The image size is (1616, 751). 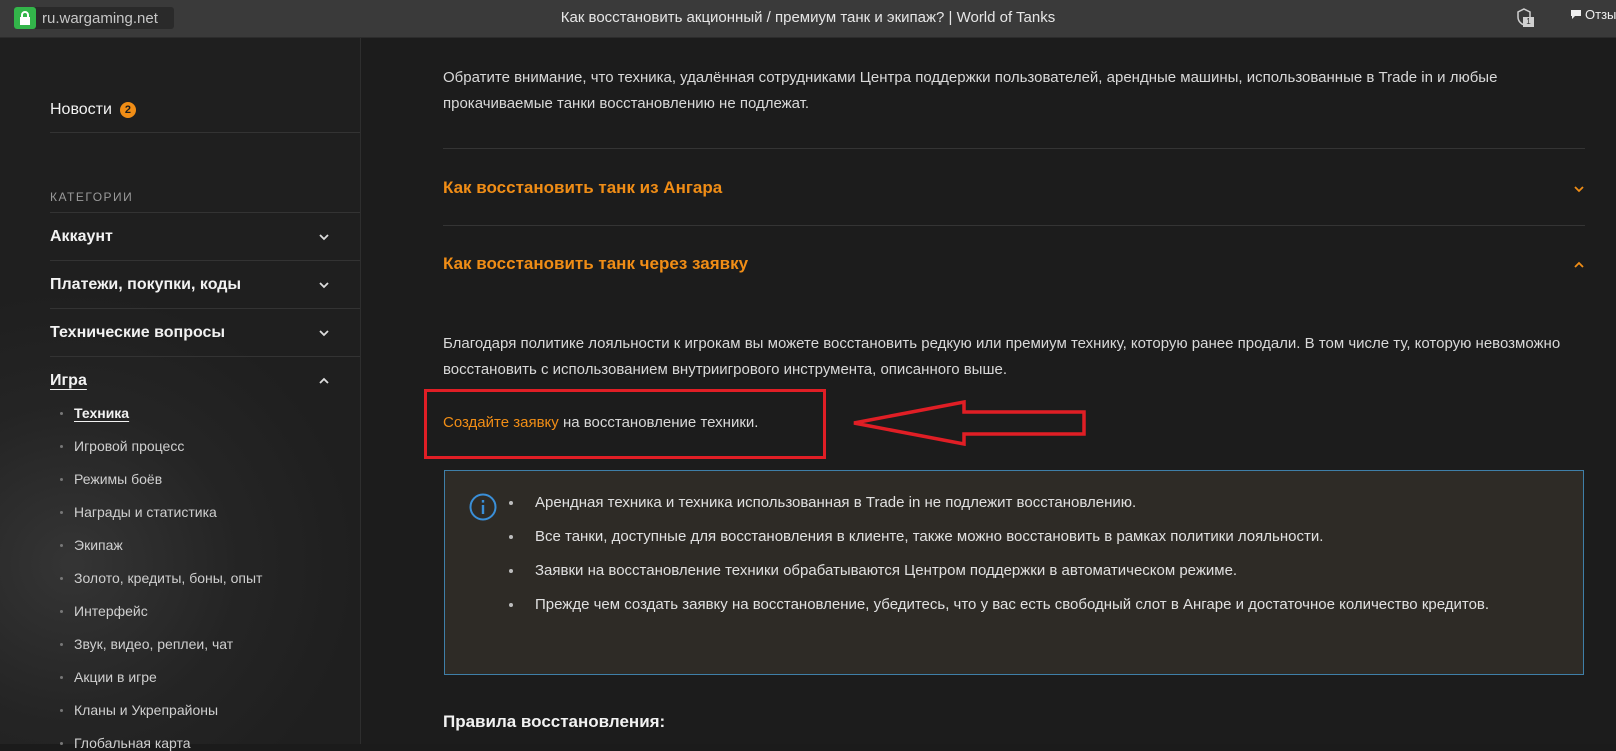 What do you see at coordinates (168, 578) in the screenshot?
I see `subitem-label: Золото, кредиты, боны, опыт` at bounding box center [168, 578].